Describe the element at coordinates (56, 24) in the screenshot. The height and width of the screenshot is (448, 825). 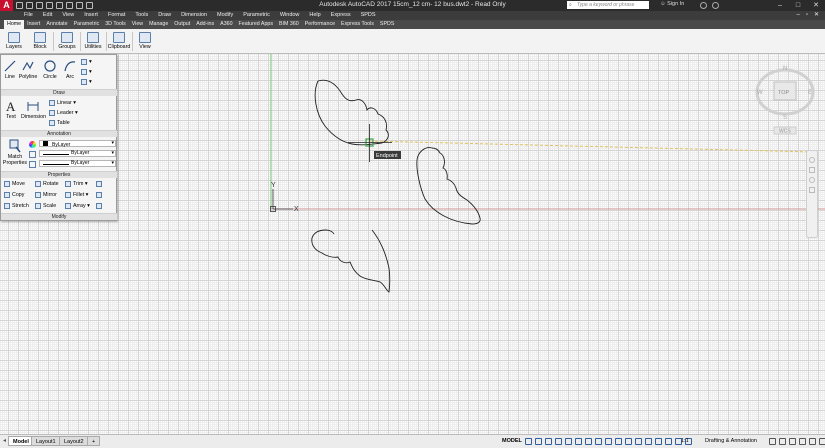
I see `tab-annotate: Annotate` at that location.